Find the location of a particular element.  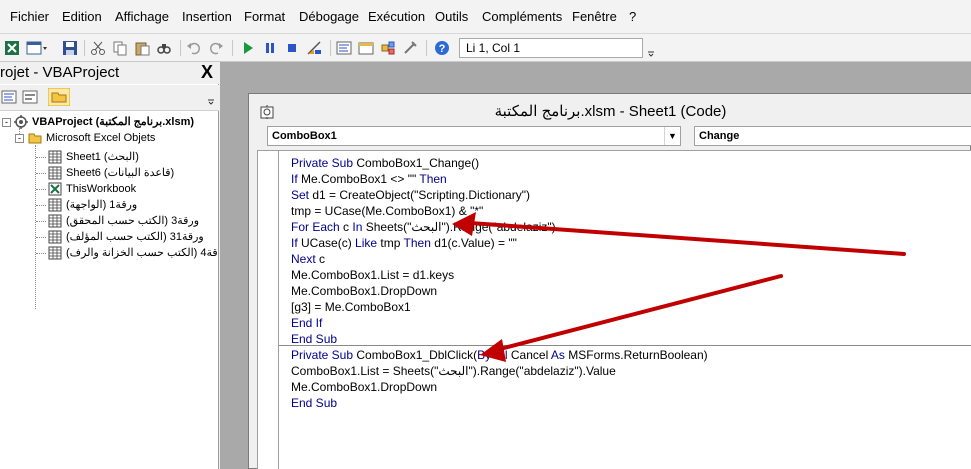

tree-item-sheet1: Sheet1 (البحث) is located at coordinates (133, 157).